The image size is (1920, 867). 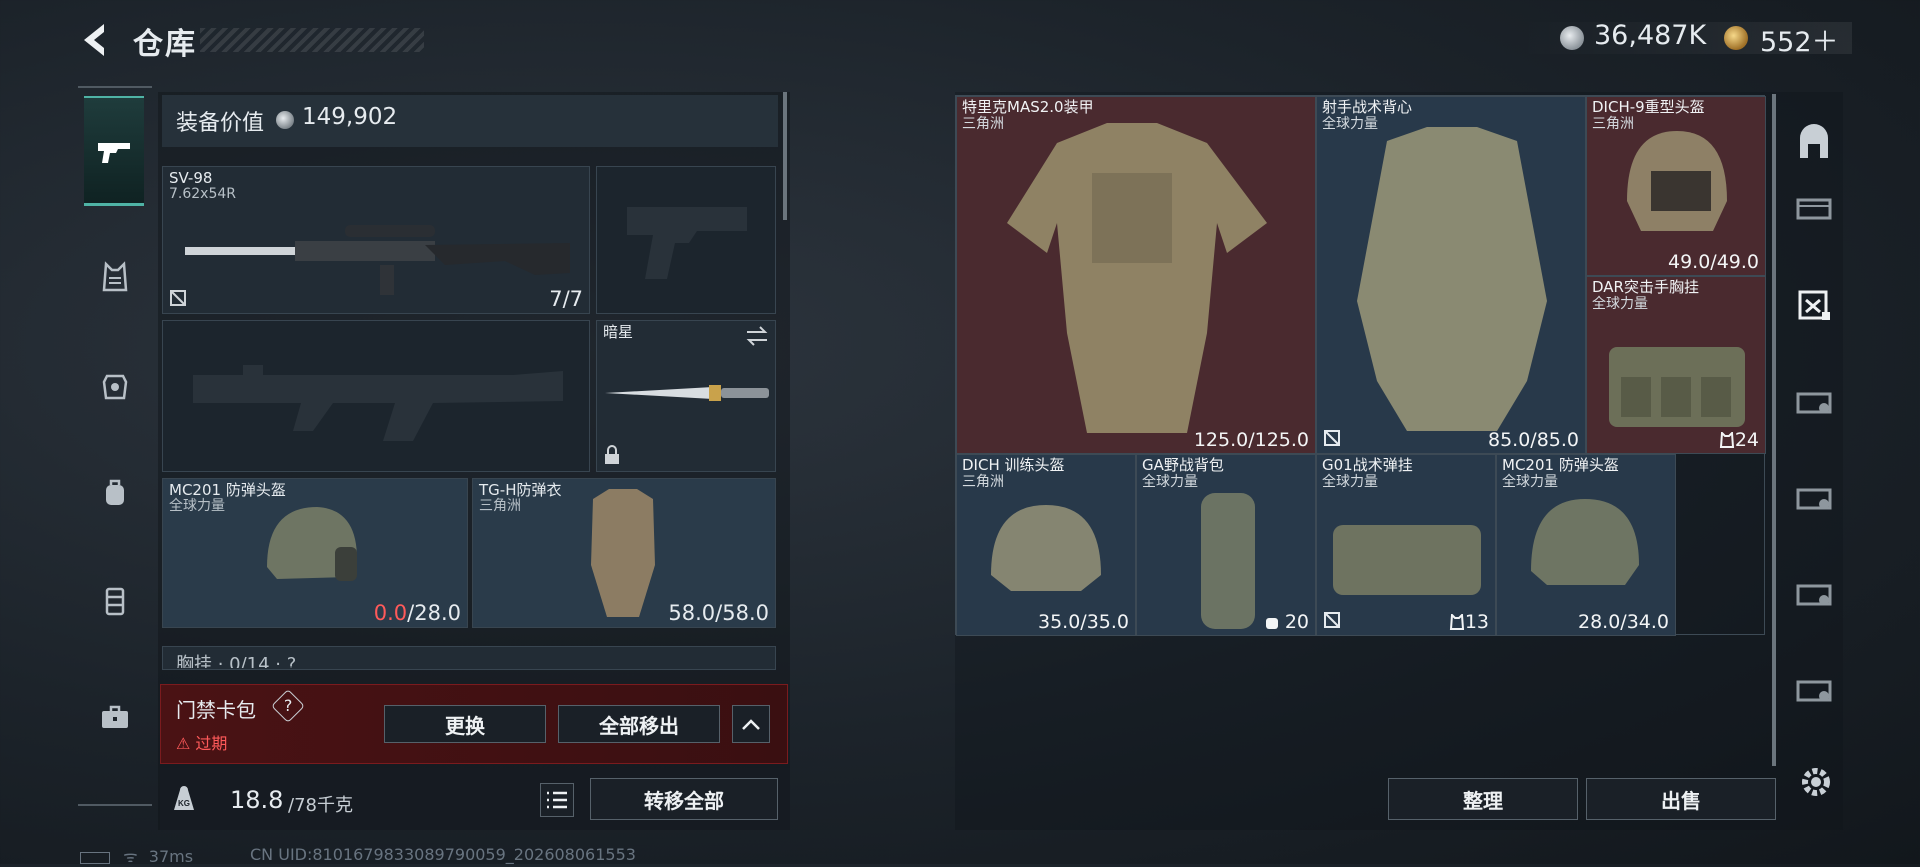 What do you see at coordinates (1228, 561) in the screenshot?
I see `duffel-backpack-icon` at bounding box center [1228, 561].